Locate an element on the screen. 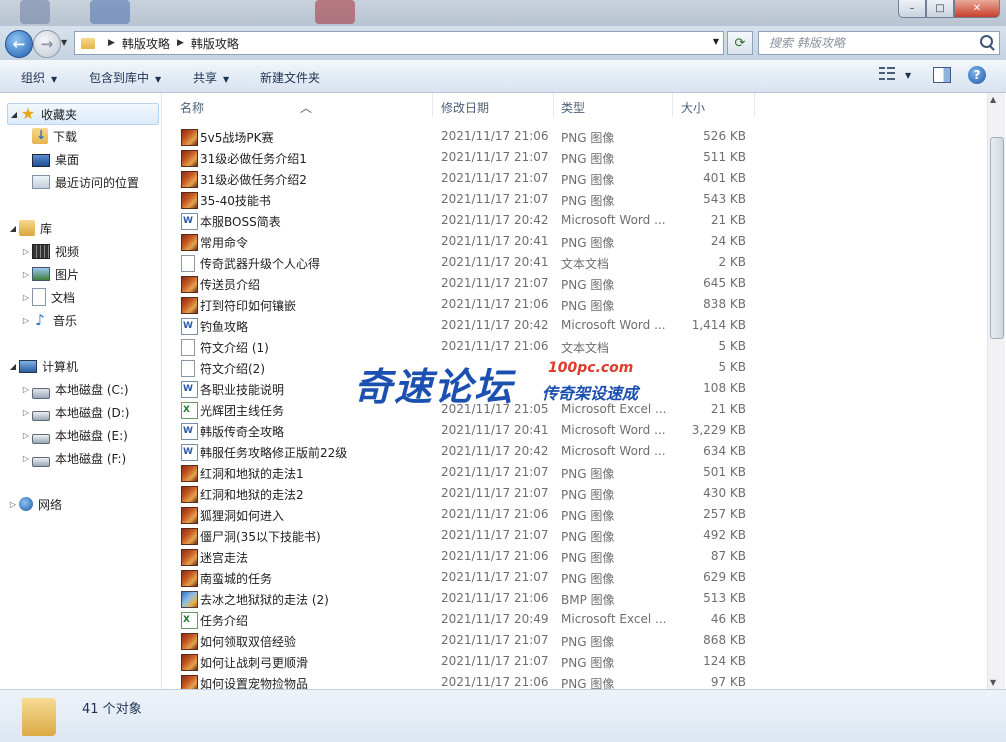  nav-videos: ▷ 视频 is located at coordinates (49, 251).